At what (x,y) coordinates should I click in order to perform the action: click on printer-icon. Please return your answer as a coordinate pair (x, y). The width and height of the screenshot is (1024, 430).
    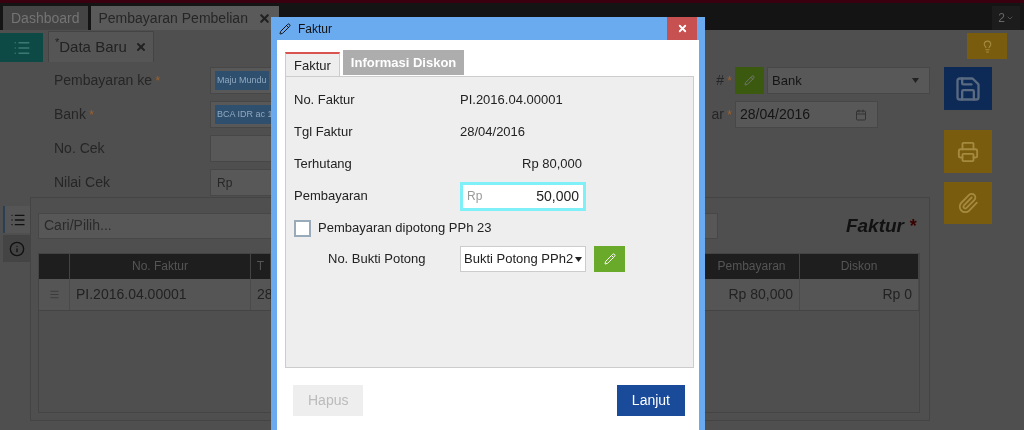
    Looking at the image, I should click on (968, 151).